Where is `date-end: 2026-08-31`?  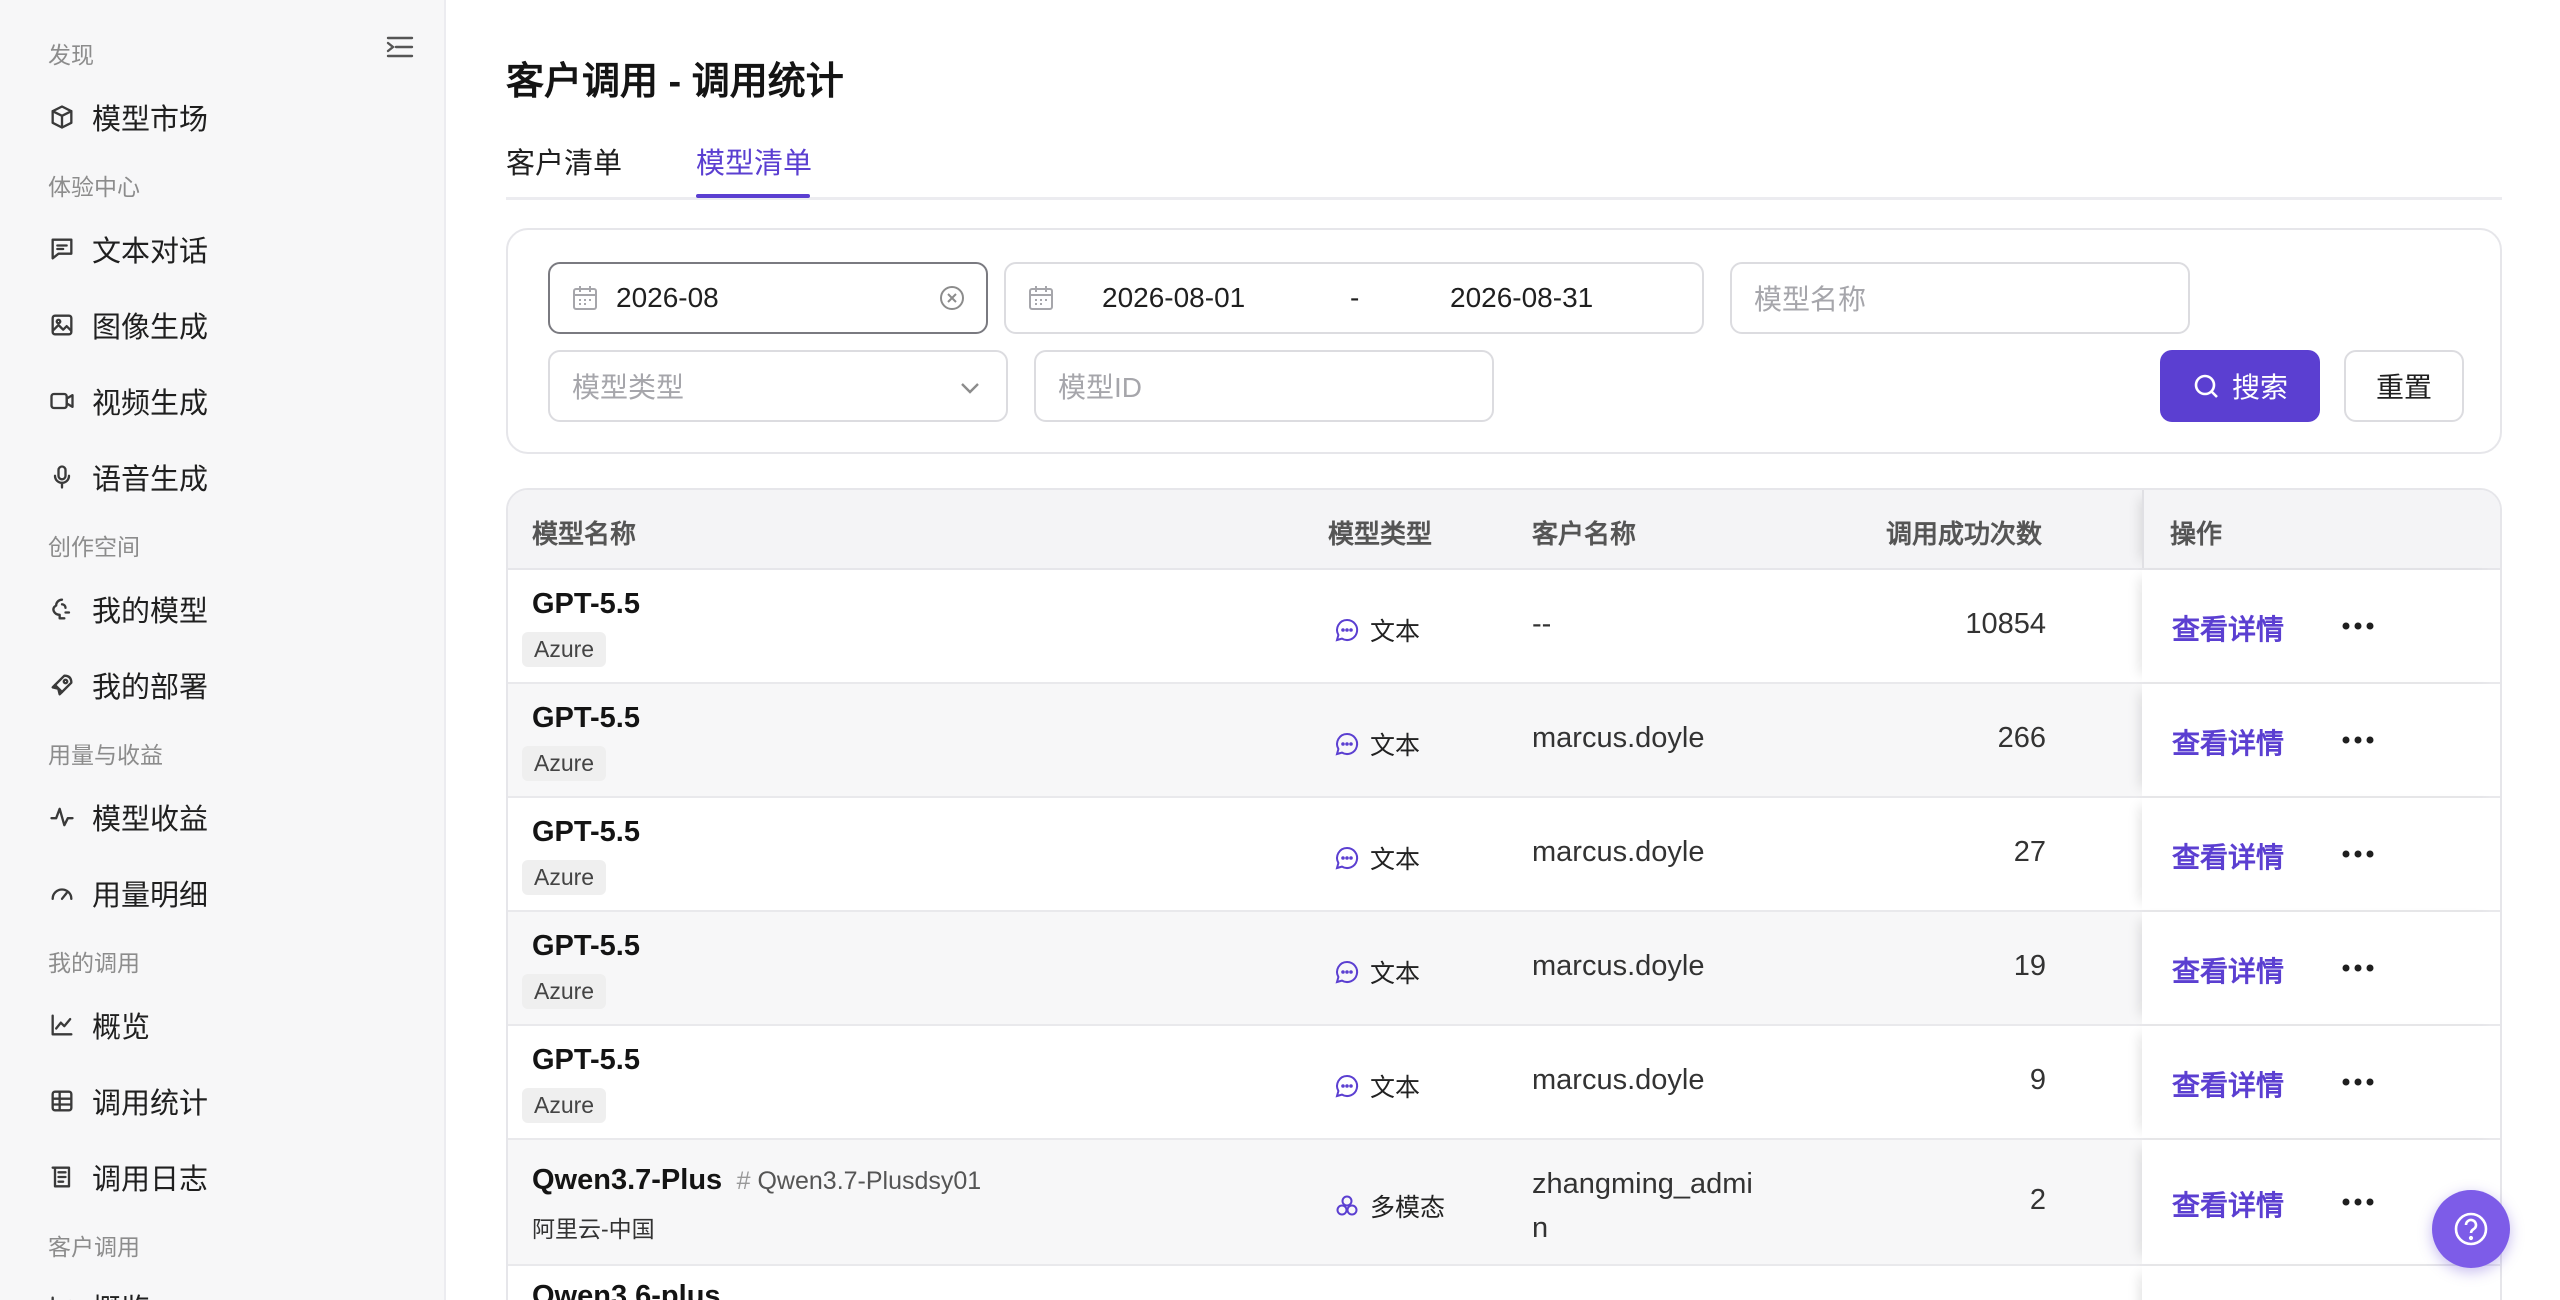 date-end: 2026-08-31 is located at coordinates (1521, 298).